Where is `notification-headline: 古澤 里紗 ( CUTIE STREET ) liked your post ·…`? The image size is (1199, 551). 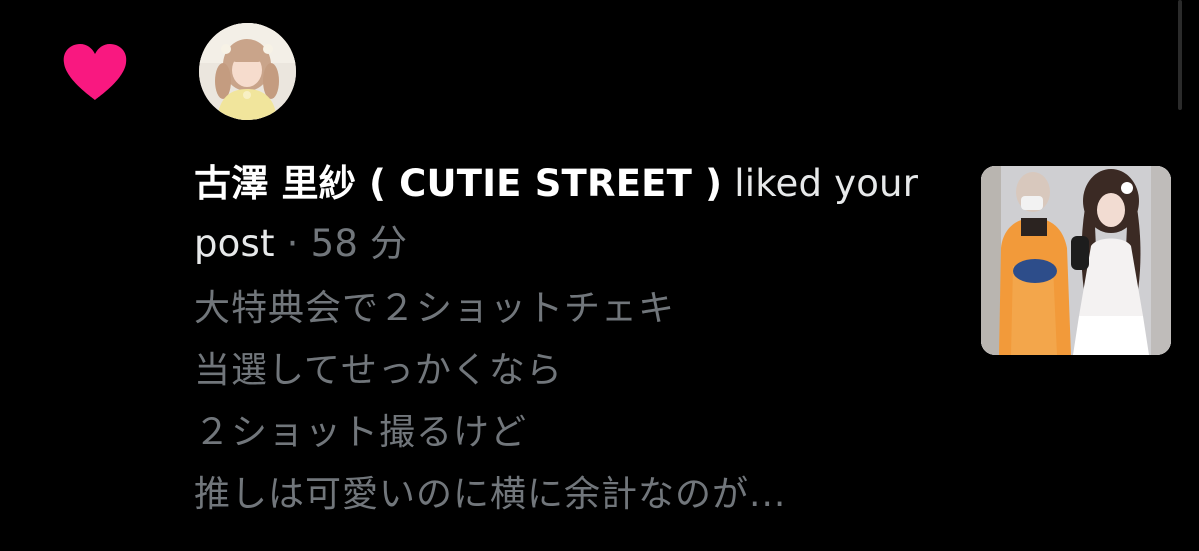
notification-headline: 古澤 里紗 ( CUTIE STREET ) liked your post ·… is located at coordinates (574, 214).